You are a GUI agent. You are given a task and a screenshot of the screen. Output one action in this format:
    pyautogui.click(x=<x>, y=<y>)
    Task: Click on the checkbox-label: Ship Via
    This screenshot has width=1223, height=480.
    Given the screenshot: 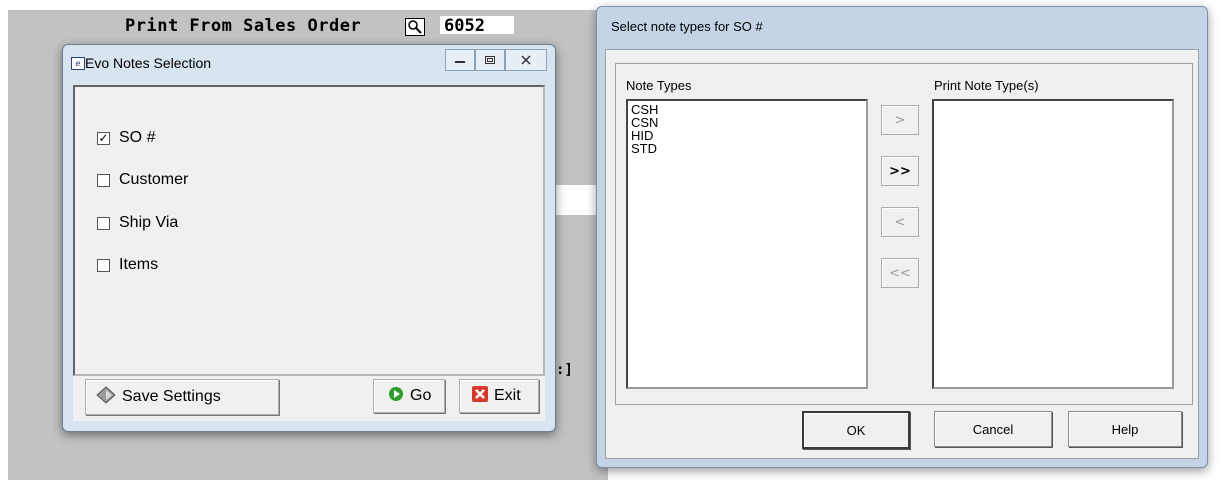 What is the action you would take?
    pyautogui.click(x=149, y=222)
    